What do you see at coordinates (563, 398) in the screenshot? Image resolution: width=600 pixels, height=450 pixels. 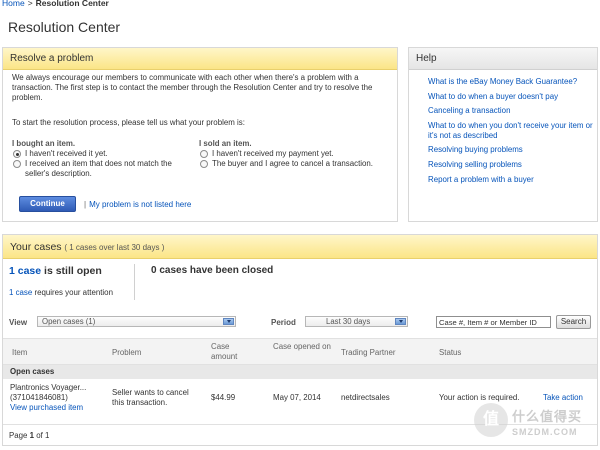 I see `take-action-link: Take action` at bounding box center [563, 398].